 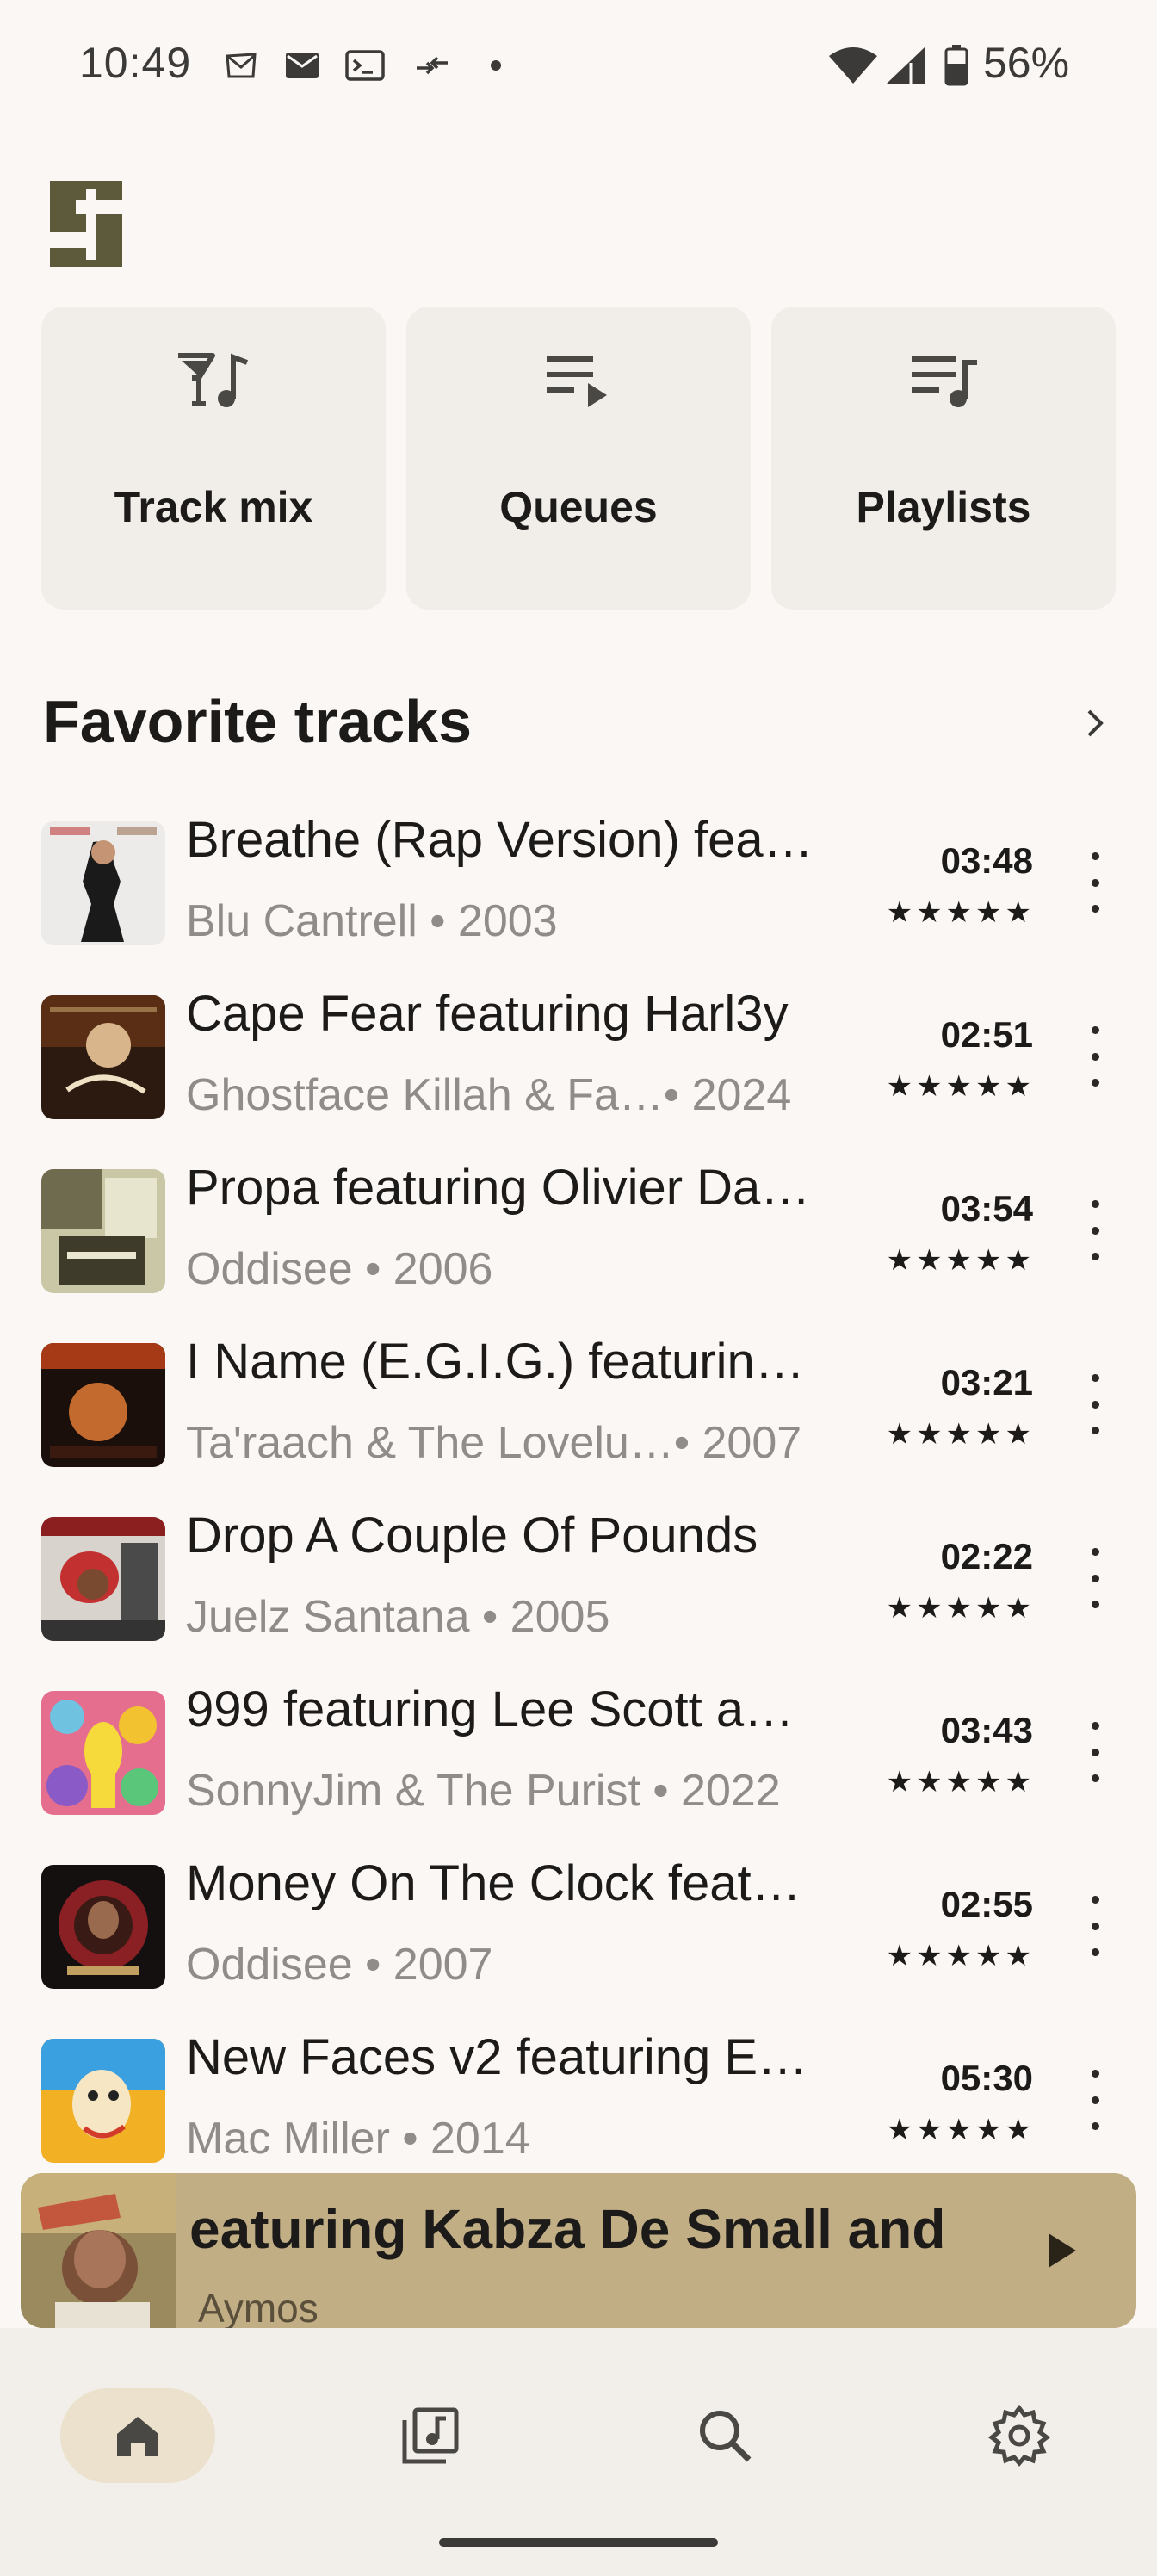 I want to click on track-subtitle: Juelz Santana • 2005, so click(x=521, y=1617).